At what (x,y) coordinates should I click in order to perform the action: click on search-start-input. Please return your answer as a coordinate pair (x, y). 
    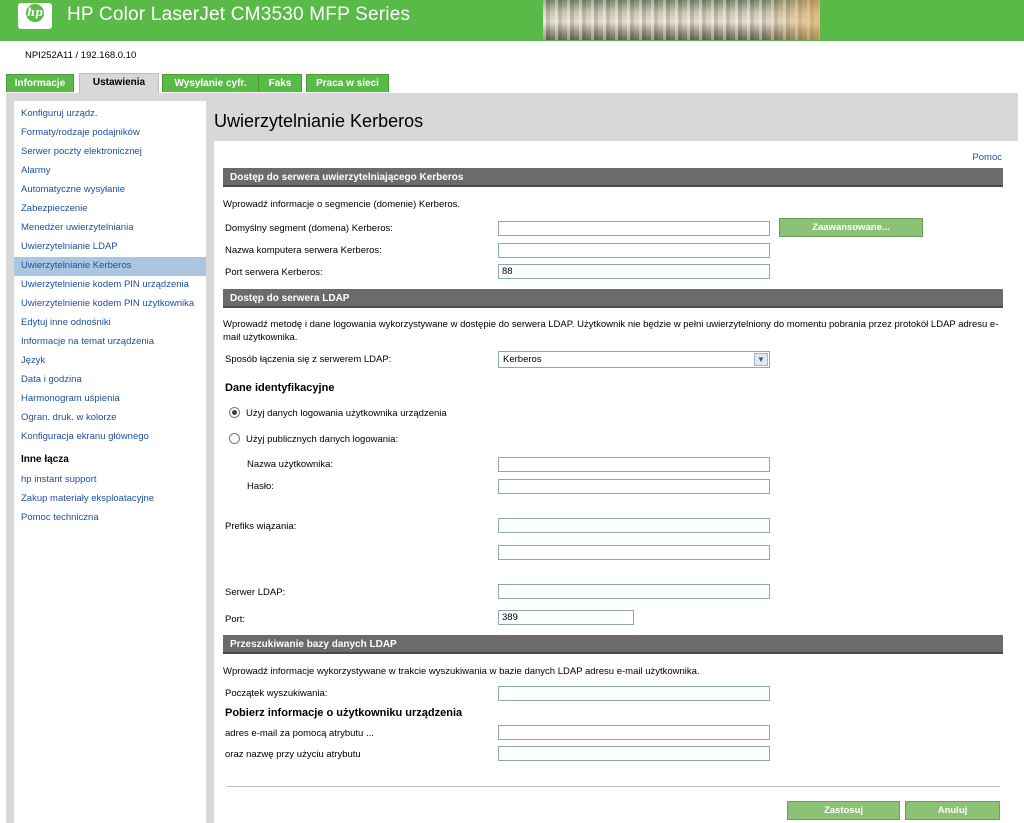
    Looking at the image, I should click on (634, 693).